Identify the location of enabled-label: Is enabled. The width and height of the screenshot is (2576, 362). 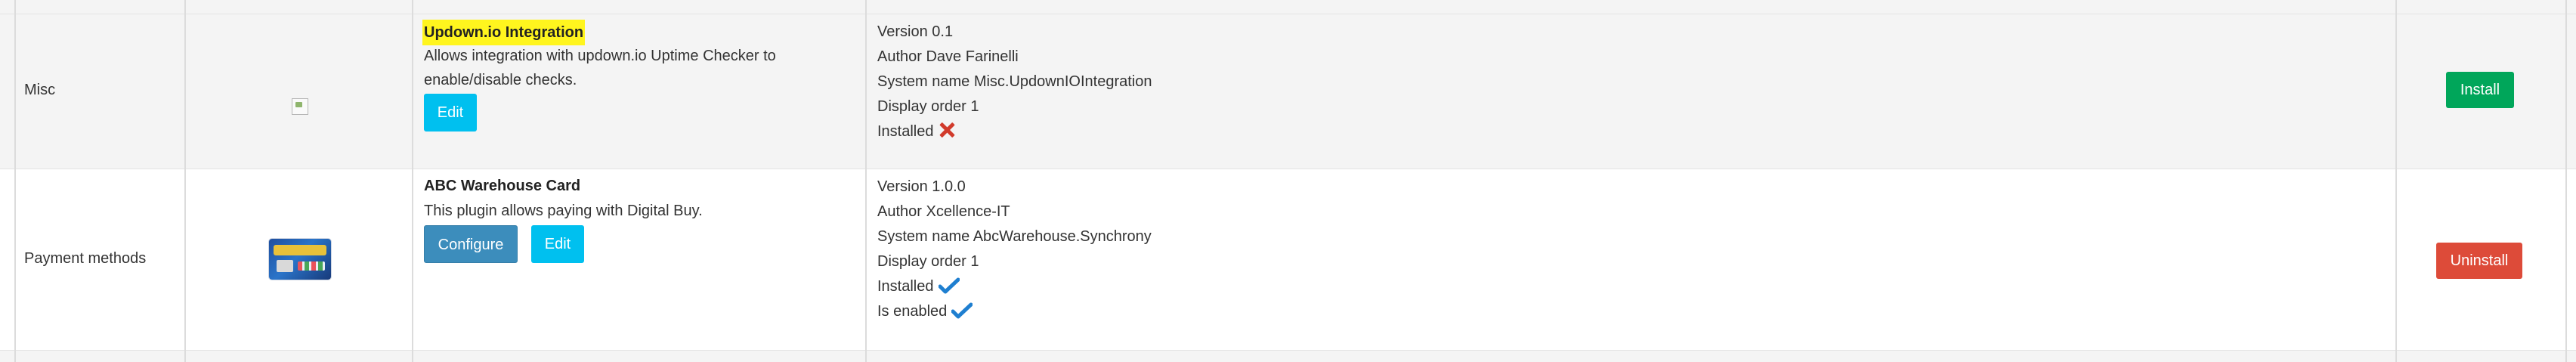
(912, 311).